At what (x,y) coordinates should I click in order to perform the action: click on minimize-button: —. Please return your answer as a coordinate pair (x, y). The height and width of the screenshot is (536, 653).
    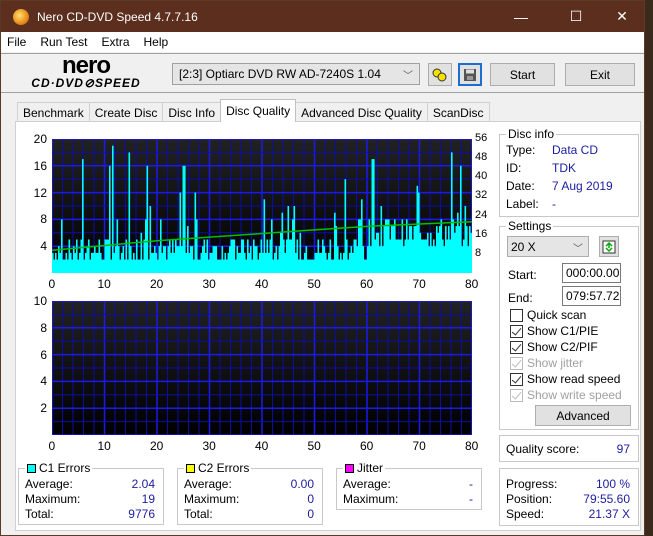
    Looking at the image, I should click on (521, 16).